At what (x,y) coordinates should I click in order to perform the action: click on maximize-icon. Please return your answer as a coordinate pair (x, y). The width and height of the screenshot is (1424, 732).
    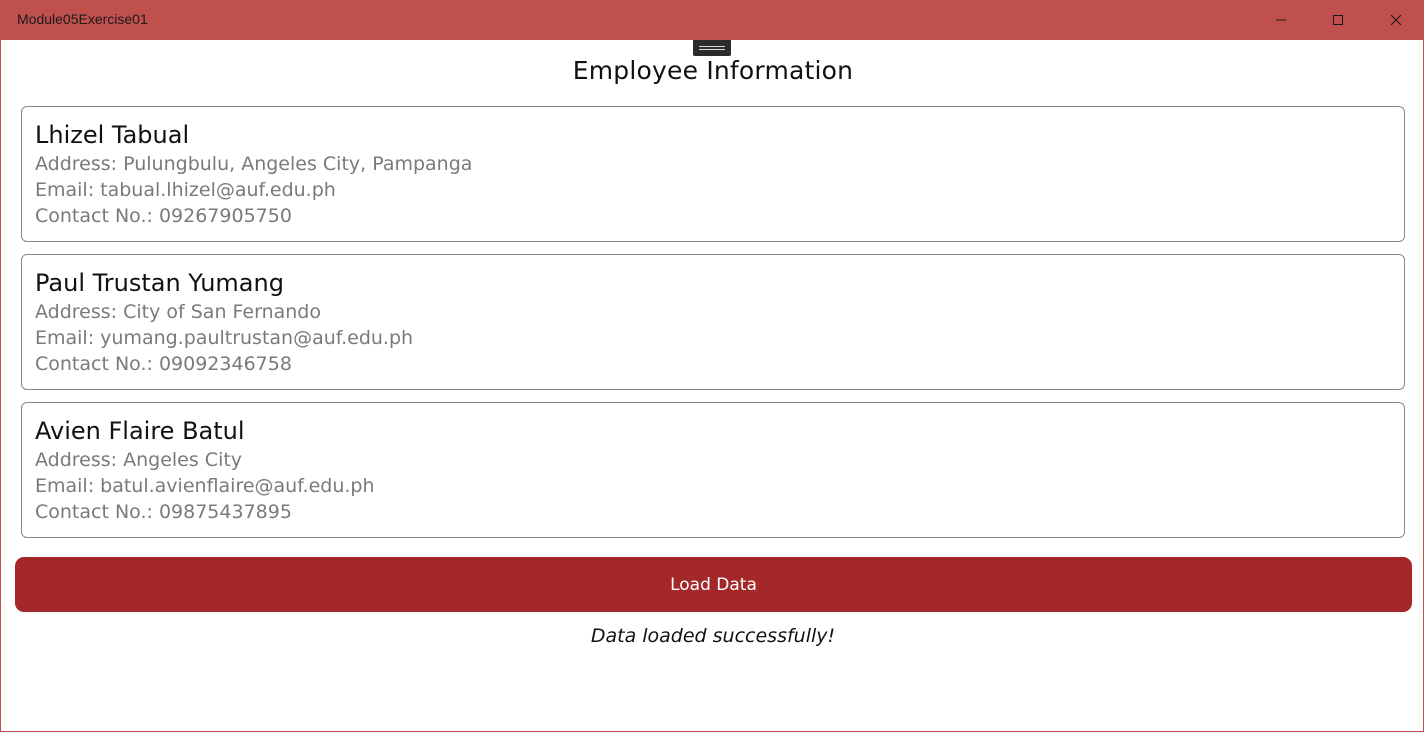
    Looking at the image, I should click on (1337, 20).